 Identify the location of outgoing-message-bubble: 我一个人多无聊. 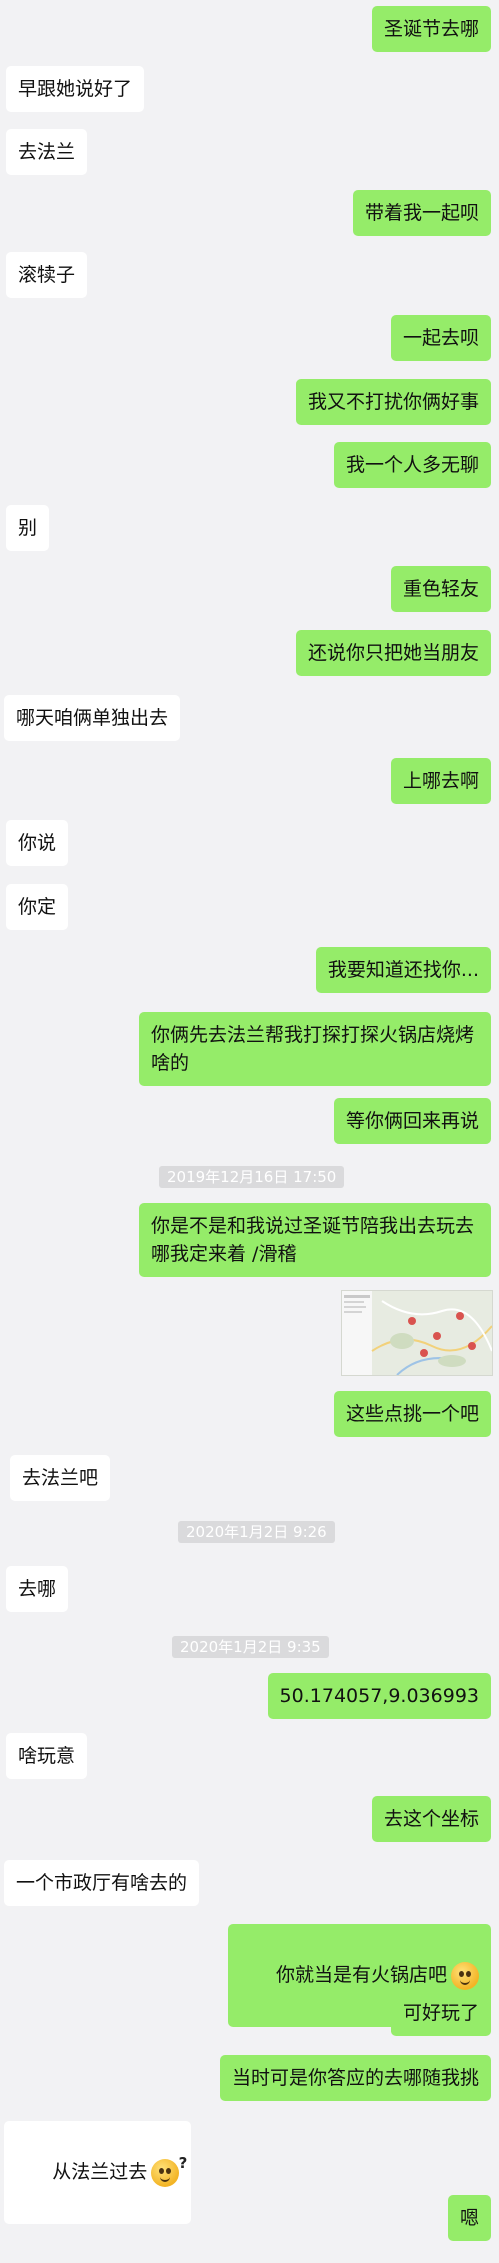
(412, 465).